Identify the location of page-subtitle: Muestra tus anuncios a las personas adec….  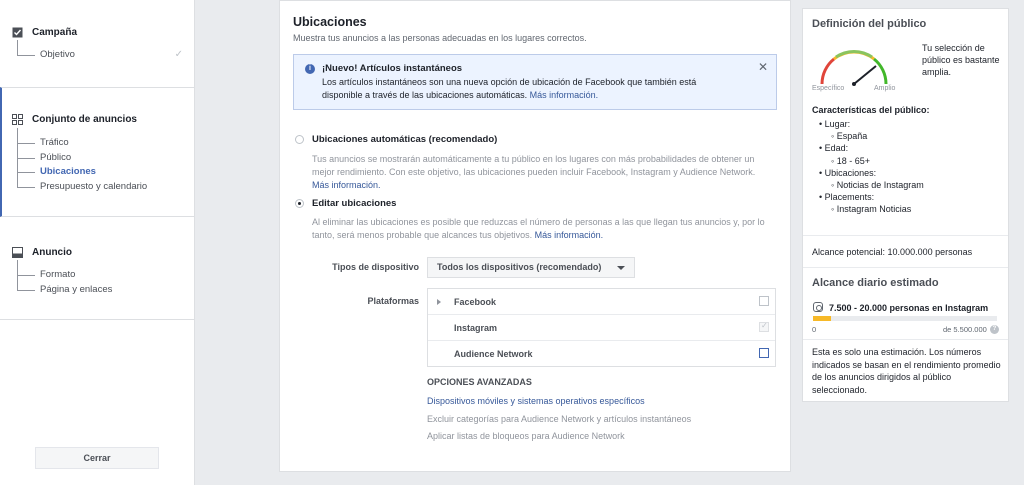
(440, 38).